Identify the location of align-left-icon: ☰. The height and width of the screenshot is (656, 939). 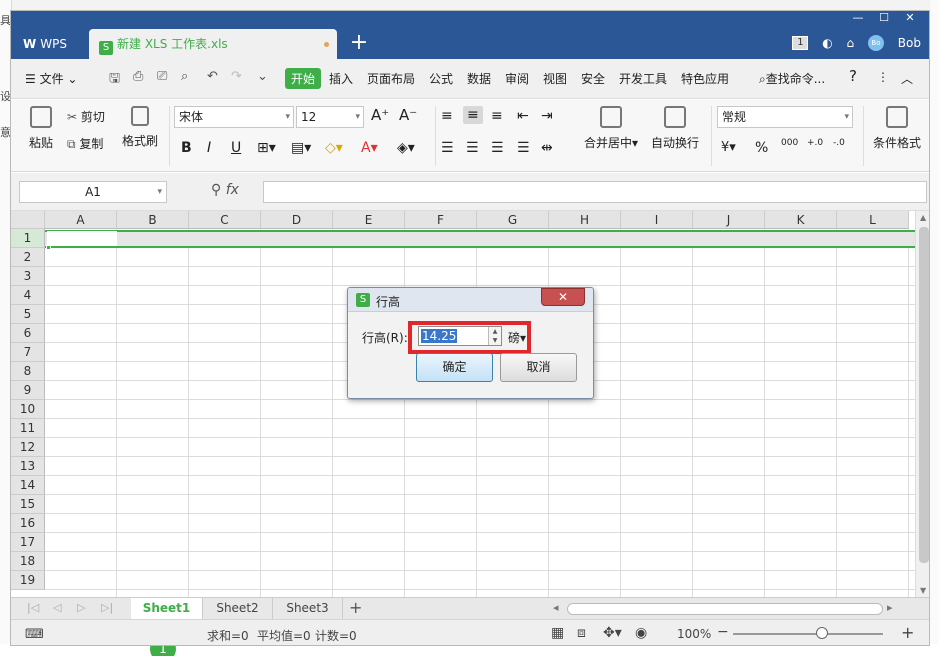
(447, 148).